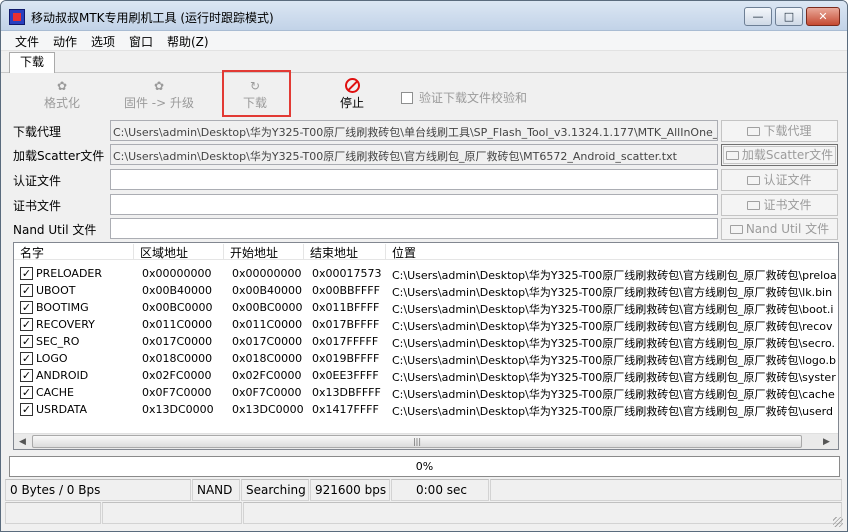 The width and height of the screenshot is (848, 532). I want to click on window-title: 移动叔叔MTK专用刷机工具 (运行时跟踪模式), so click(152, 18).